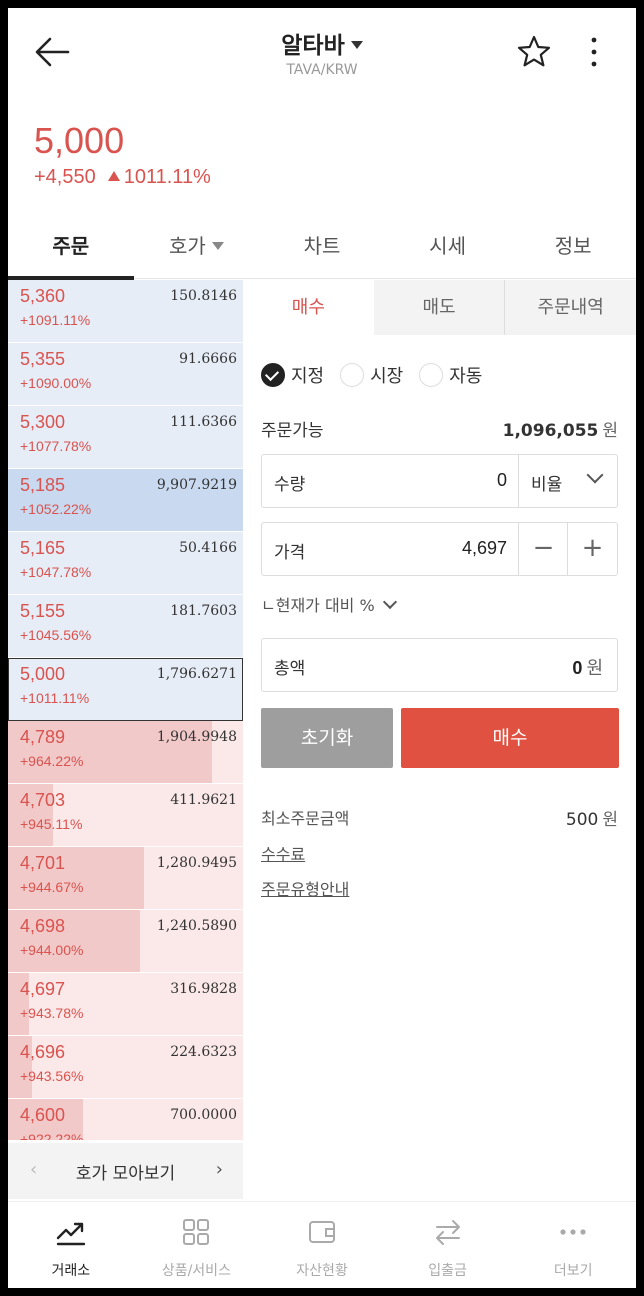  I want to click on nav-label: 입출금, so click(447, 1271).